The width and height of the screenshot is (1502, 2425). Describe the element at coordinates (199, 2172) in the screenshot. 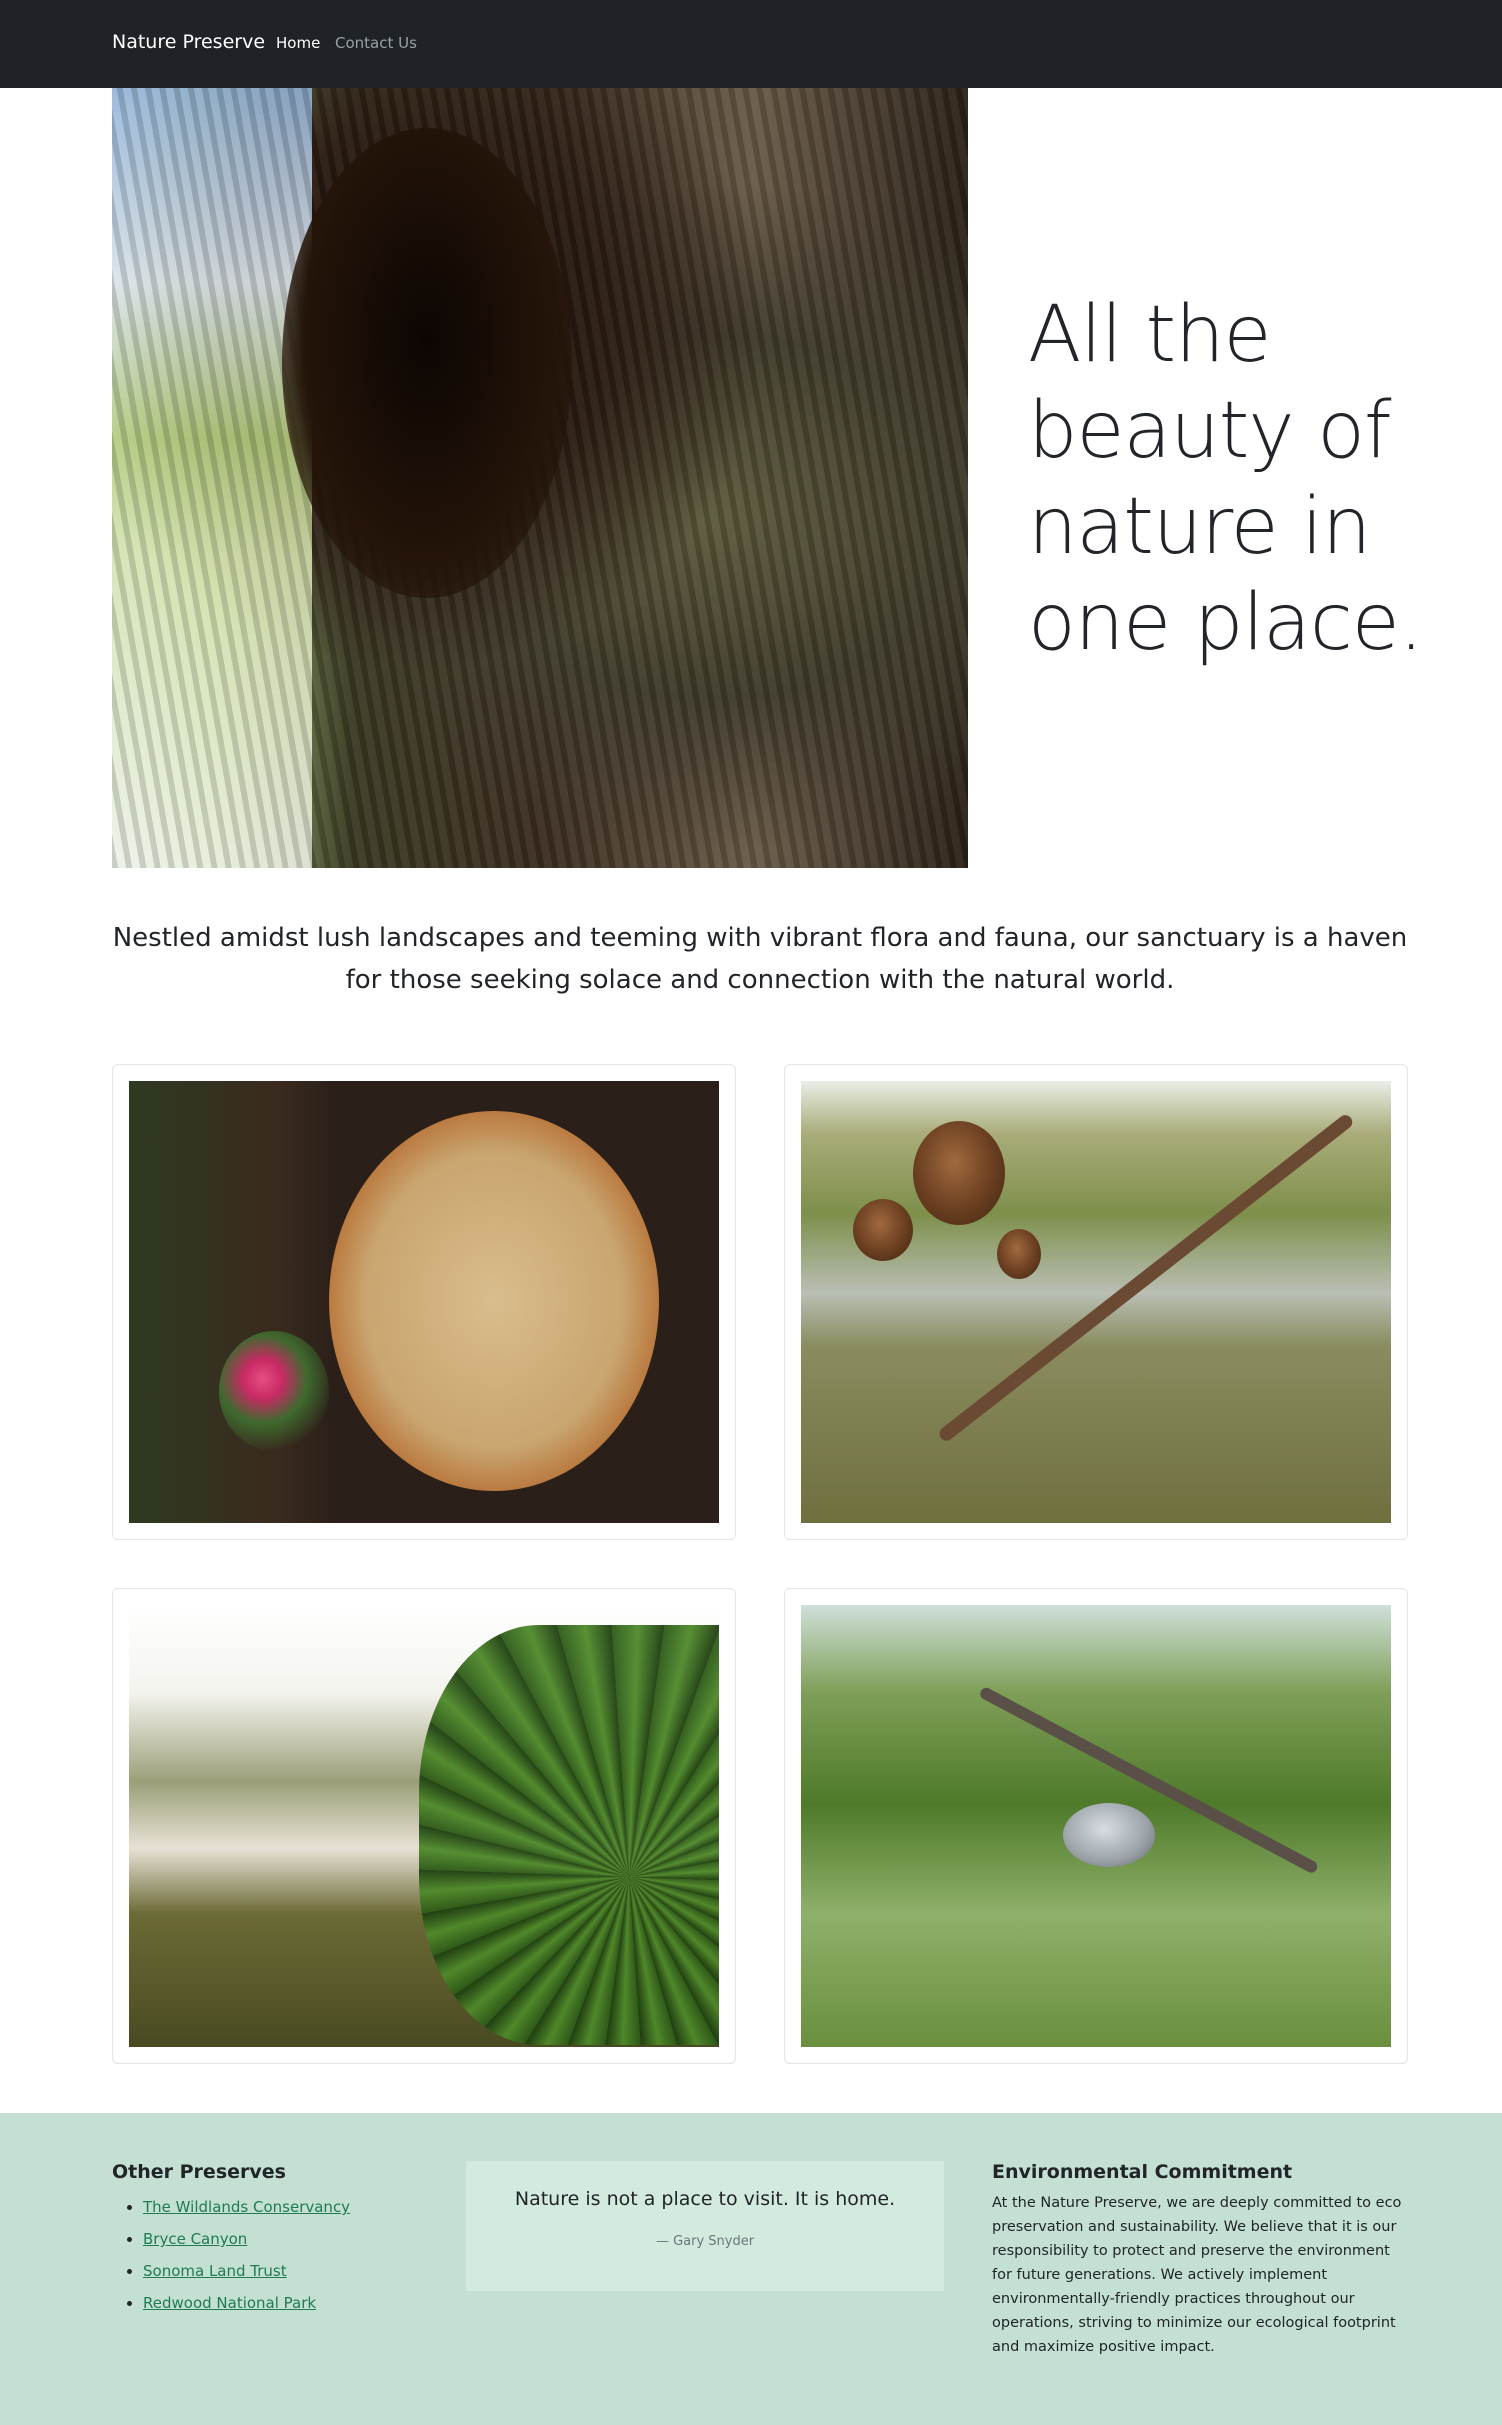

I see `other-preserves-heading: Other Preserves` at that location.